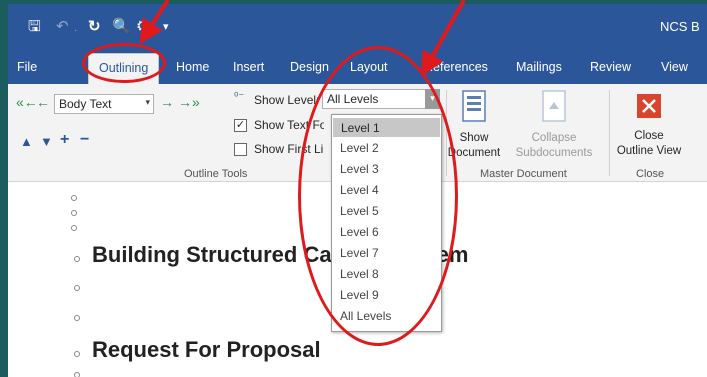 This screenshot has width=707, height=377. I want to click on annotation-arrow-to-level-dropdown, so click(443, 38).